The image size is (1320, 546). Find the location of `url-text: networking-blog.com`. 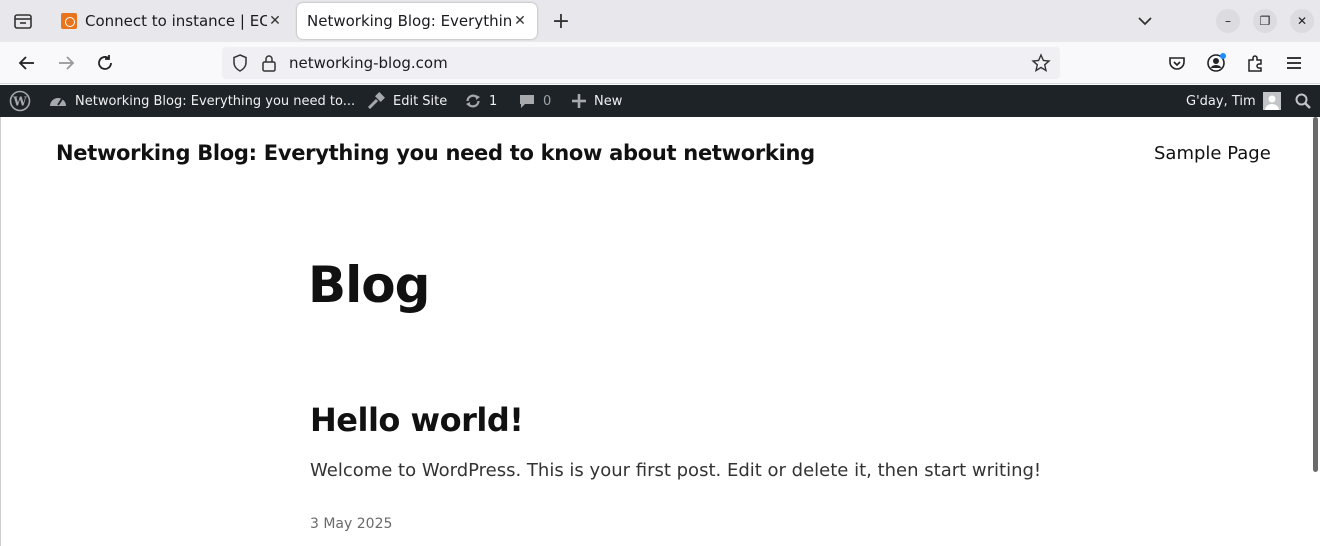

url-text: networking-blog.com is located at coordinates (368, 63).